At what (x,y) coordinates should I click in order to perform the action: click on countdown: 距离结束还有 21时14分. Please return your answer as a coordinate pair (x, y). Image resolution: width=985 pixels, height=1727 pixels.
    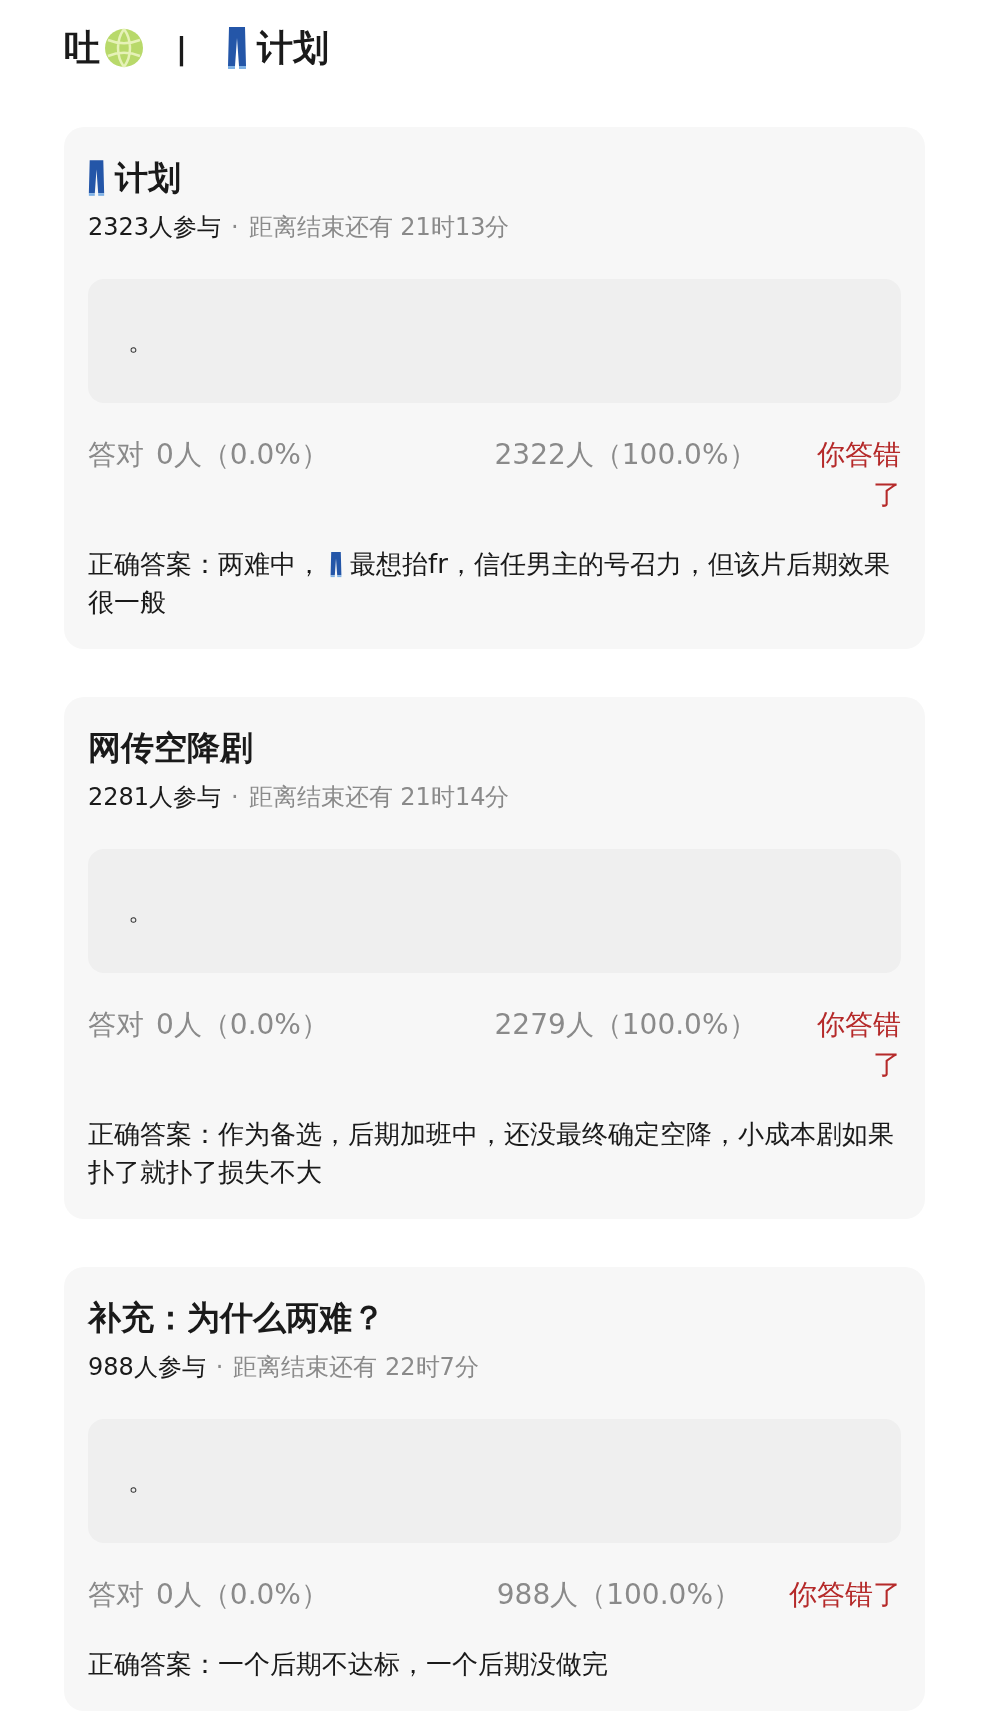
    Looking at the image, I should click on (379, 797).